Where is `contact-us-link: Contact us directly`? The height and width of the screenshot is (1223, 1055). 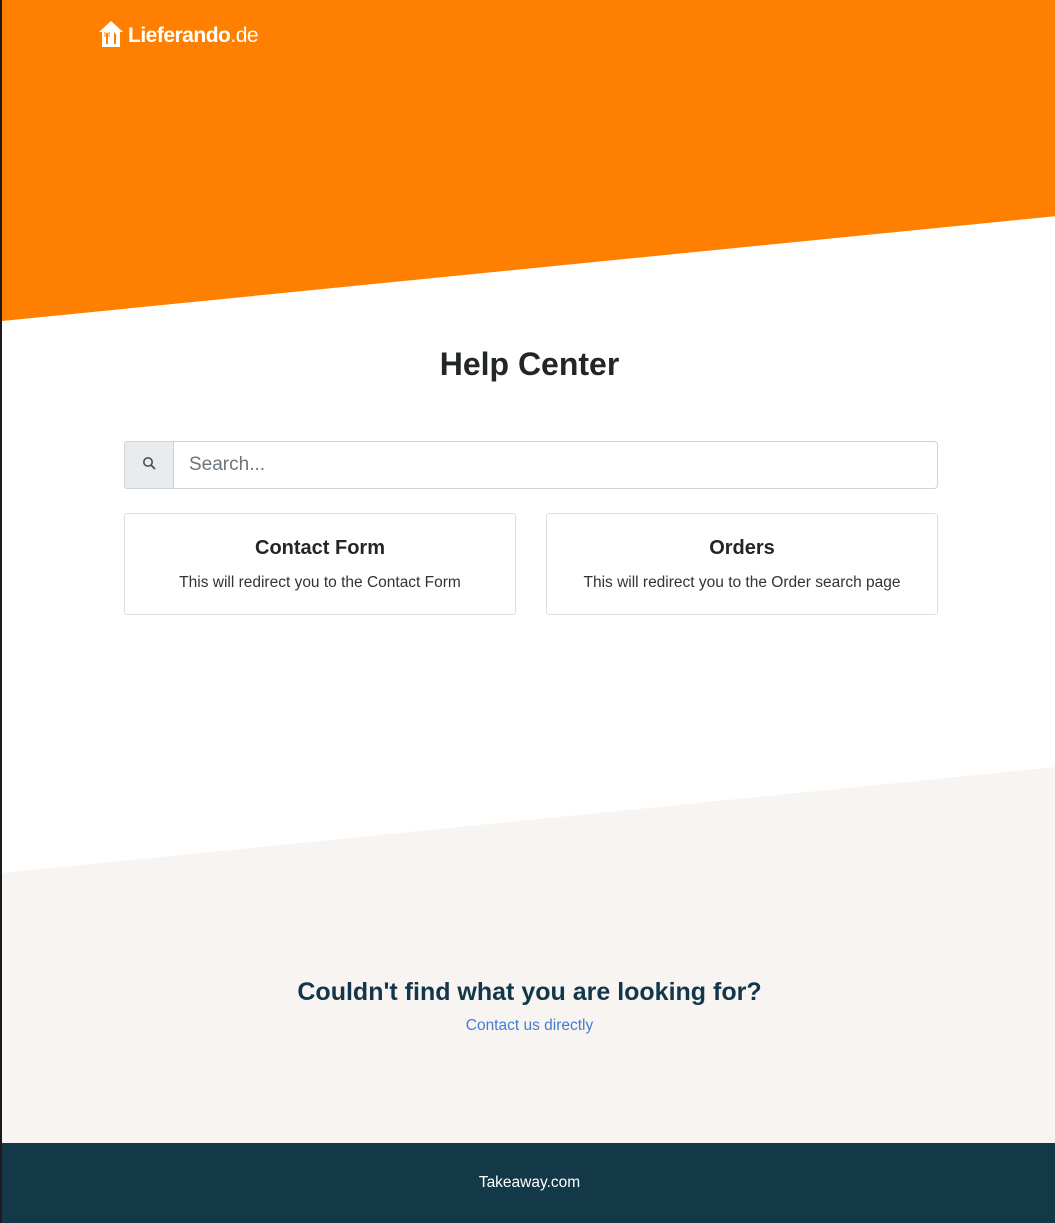 contact-us-link: Contact us directly is located at coordinates (530, 1025).